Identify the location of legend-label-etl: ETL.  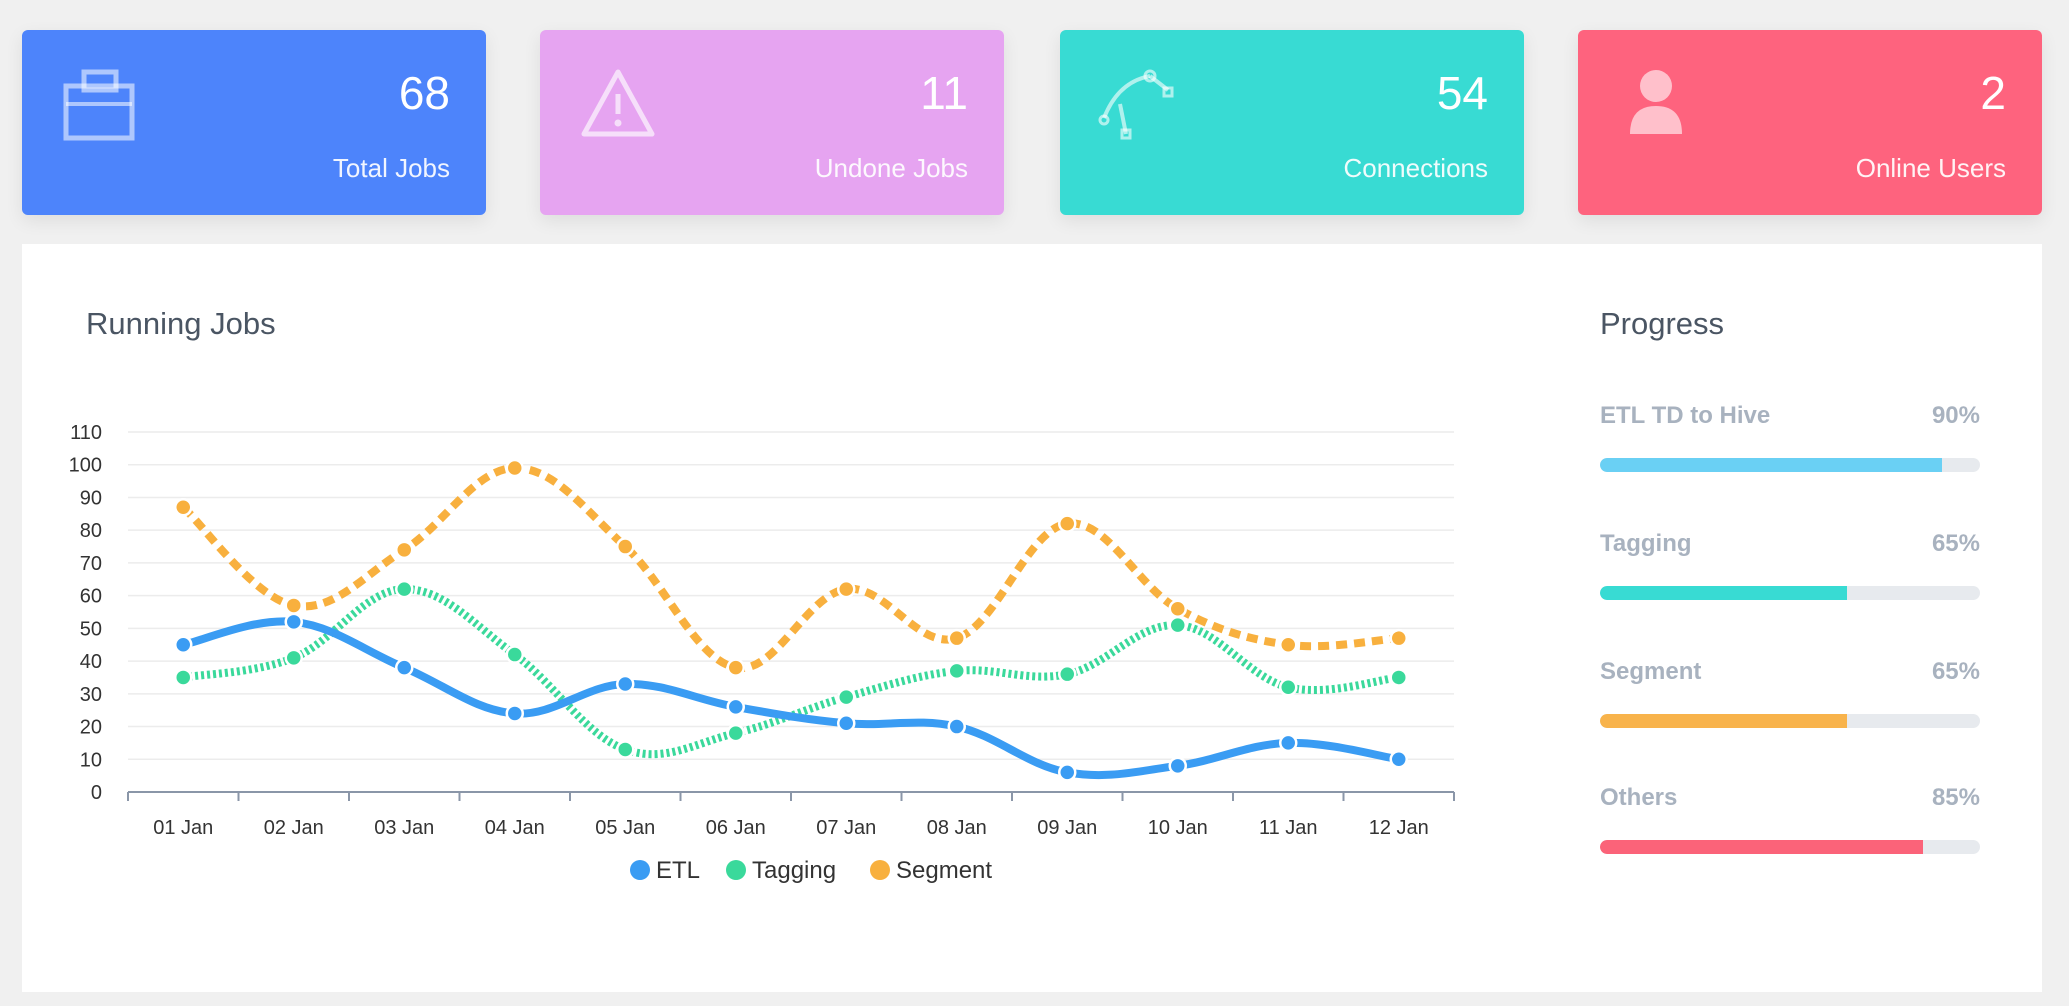
(678, 870).